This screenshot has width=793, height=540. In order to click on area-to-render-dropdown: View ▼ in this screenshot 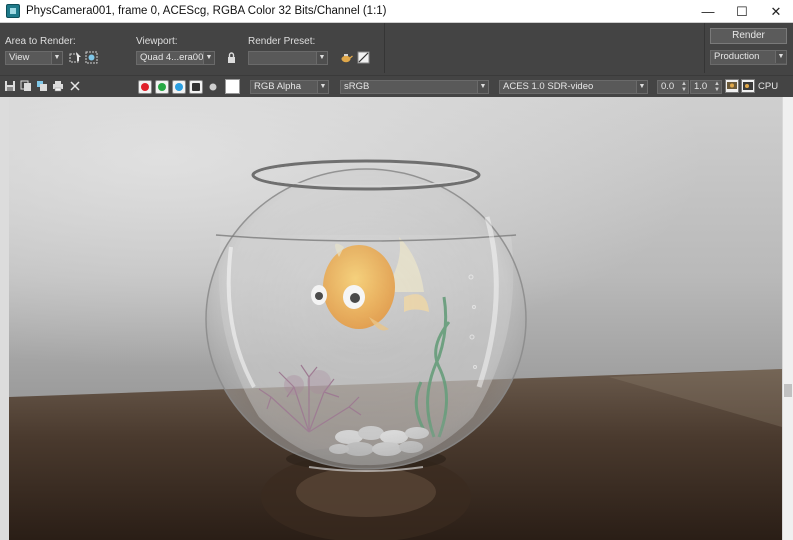, I will do `click(34, 58)`.